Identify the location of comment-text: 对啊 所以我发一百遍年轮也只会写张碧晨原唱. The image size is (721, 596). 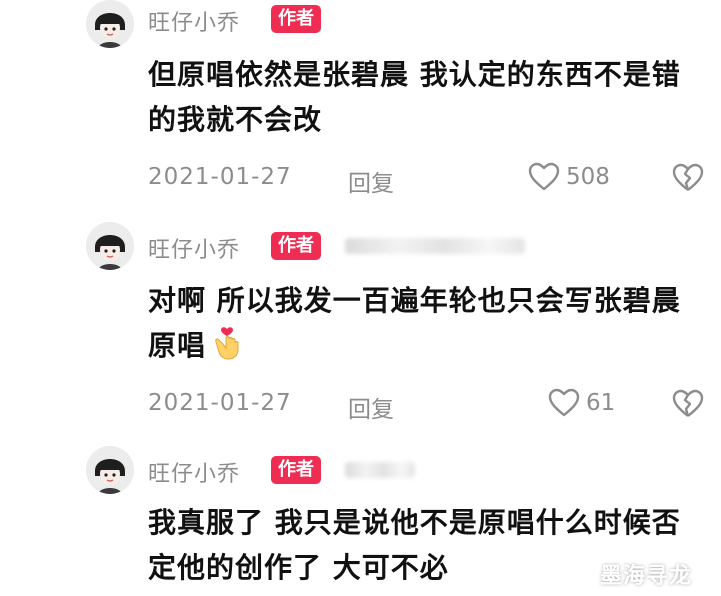
(428, 323).